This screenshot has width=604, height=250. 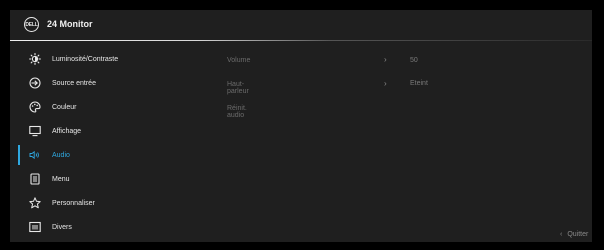 What do you see at coordinates (561, 234) in the screenshot?
I see `chevron-left-icon: ‹` at bounding box center [561, 234].